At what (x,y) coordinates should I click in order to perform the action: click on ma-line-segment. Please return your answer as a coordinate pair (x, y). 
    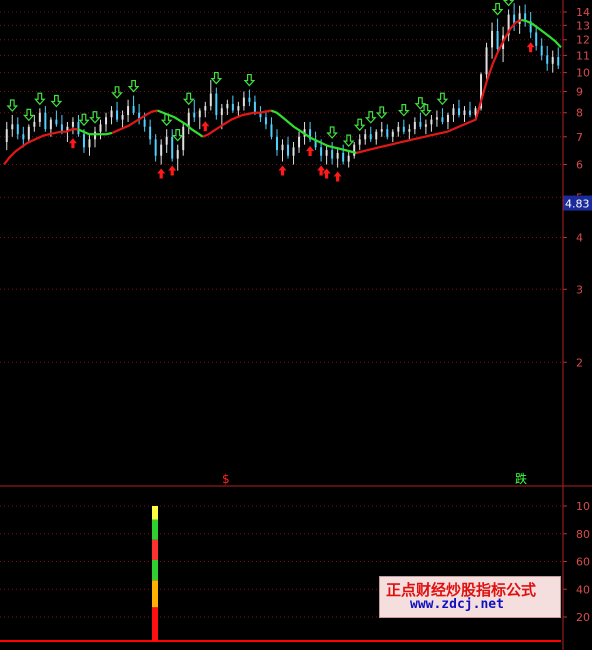
    Looking at the image, I should click on (541, 33).